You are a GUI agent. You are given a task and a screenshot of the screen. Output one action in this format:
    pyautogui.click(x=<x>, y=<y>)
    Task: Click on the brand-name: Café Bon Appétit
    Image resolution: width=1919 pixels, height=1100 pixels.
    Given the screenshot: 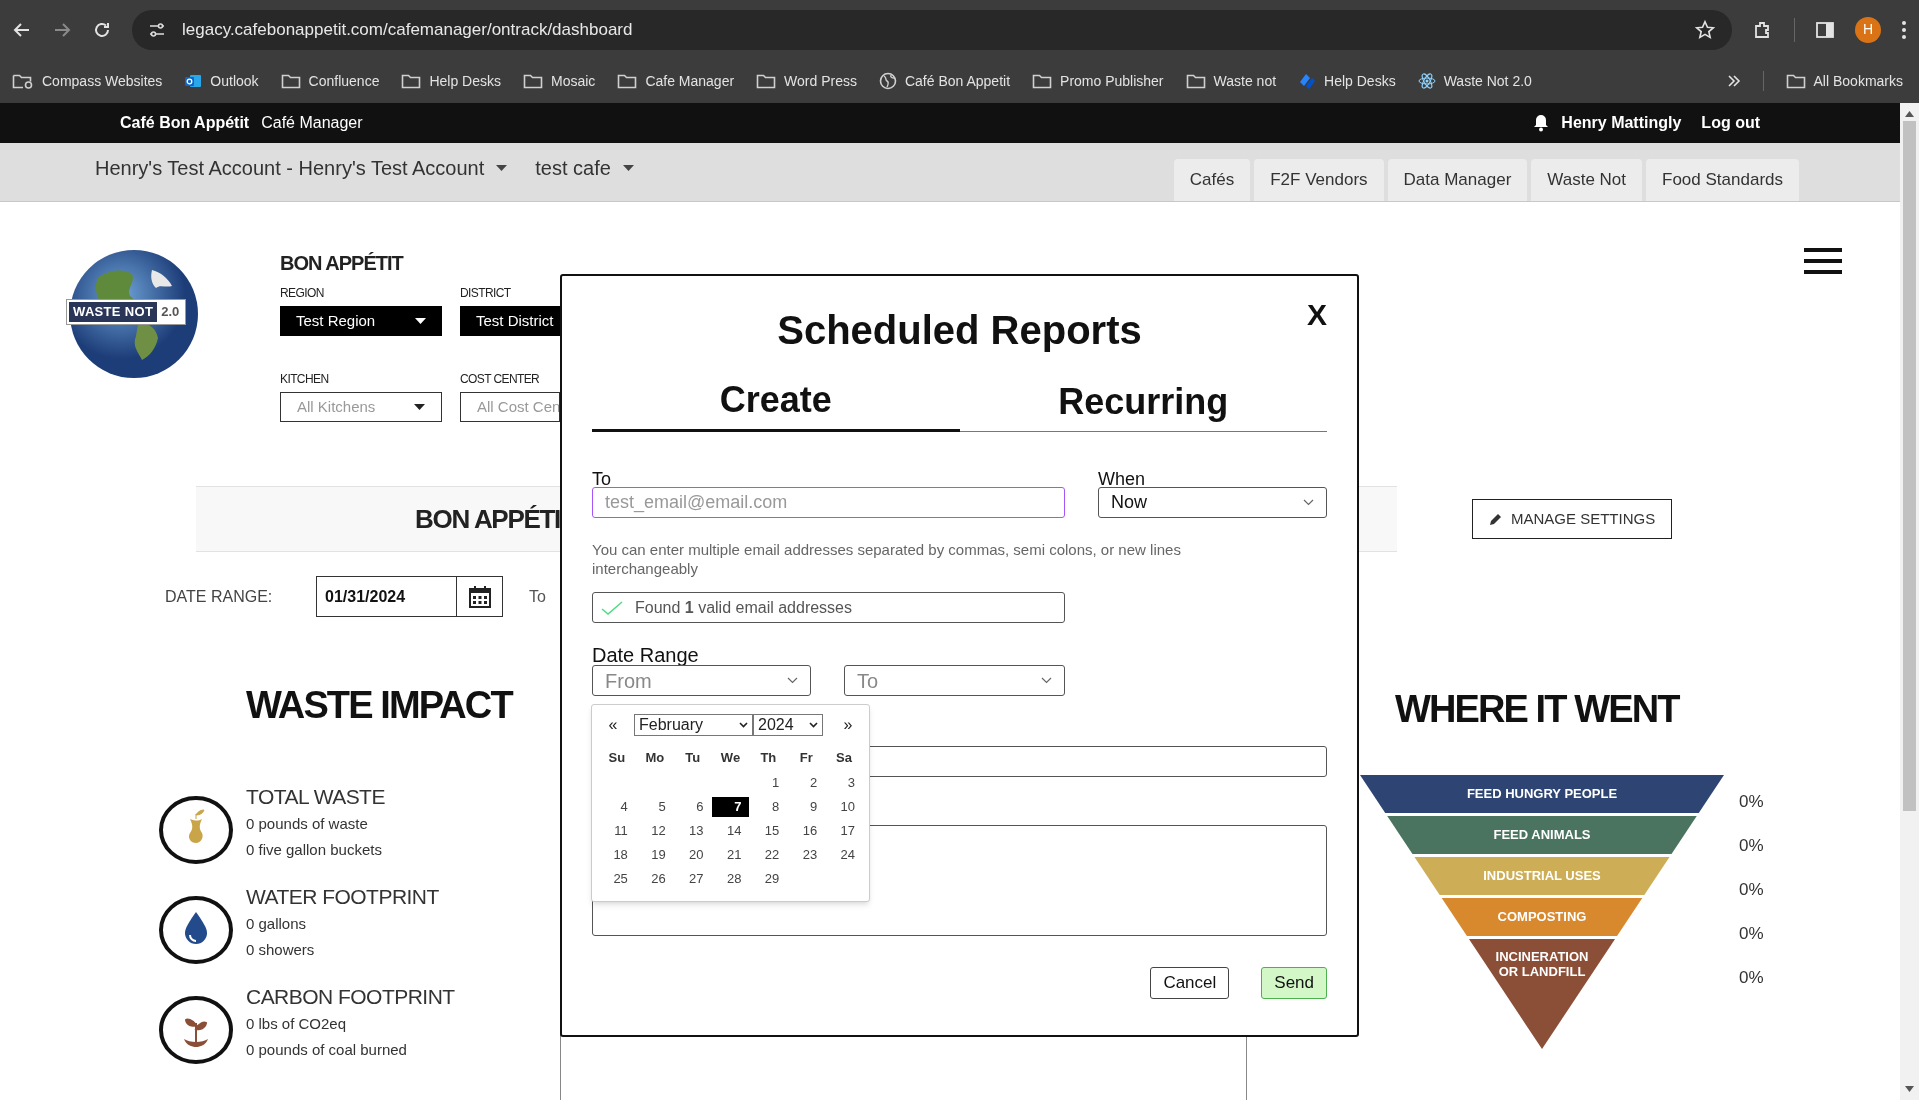 What is the action you would take?
    pyautogui.click(x=185, y=123)
    